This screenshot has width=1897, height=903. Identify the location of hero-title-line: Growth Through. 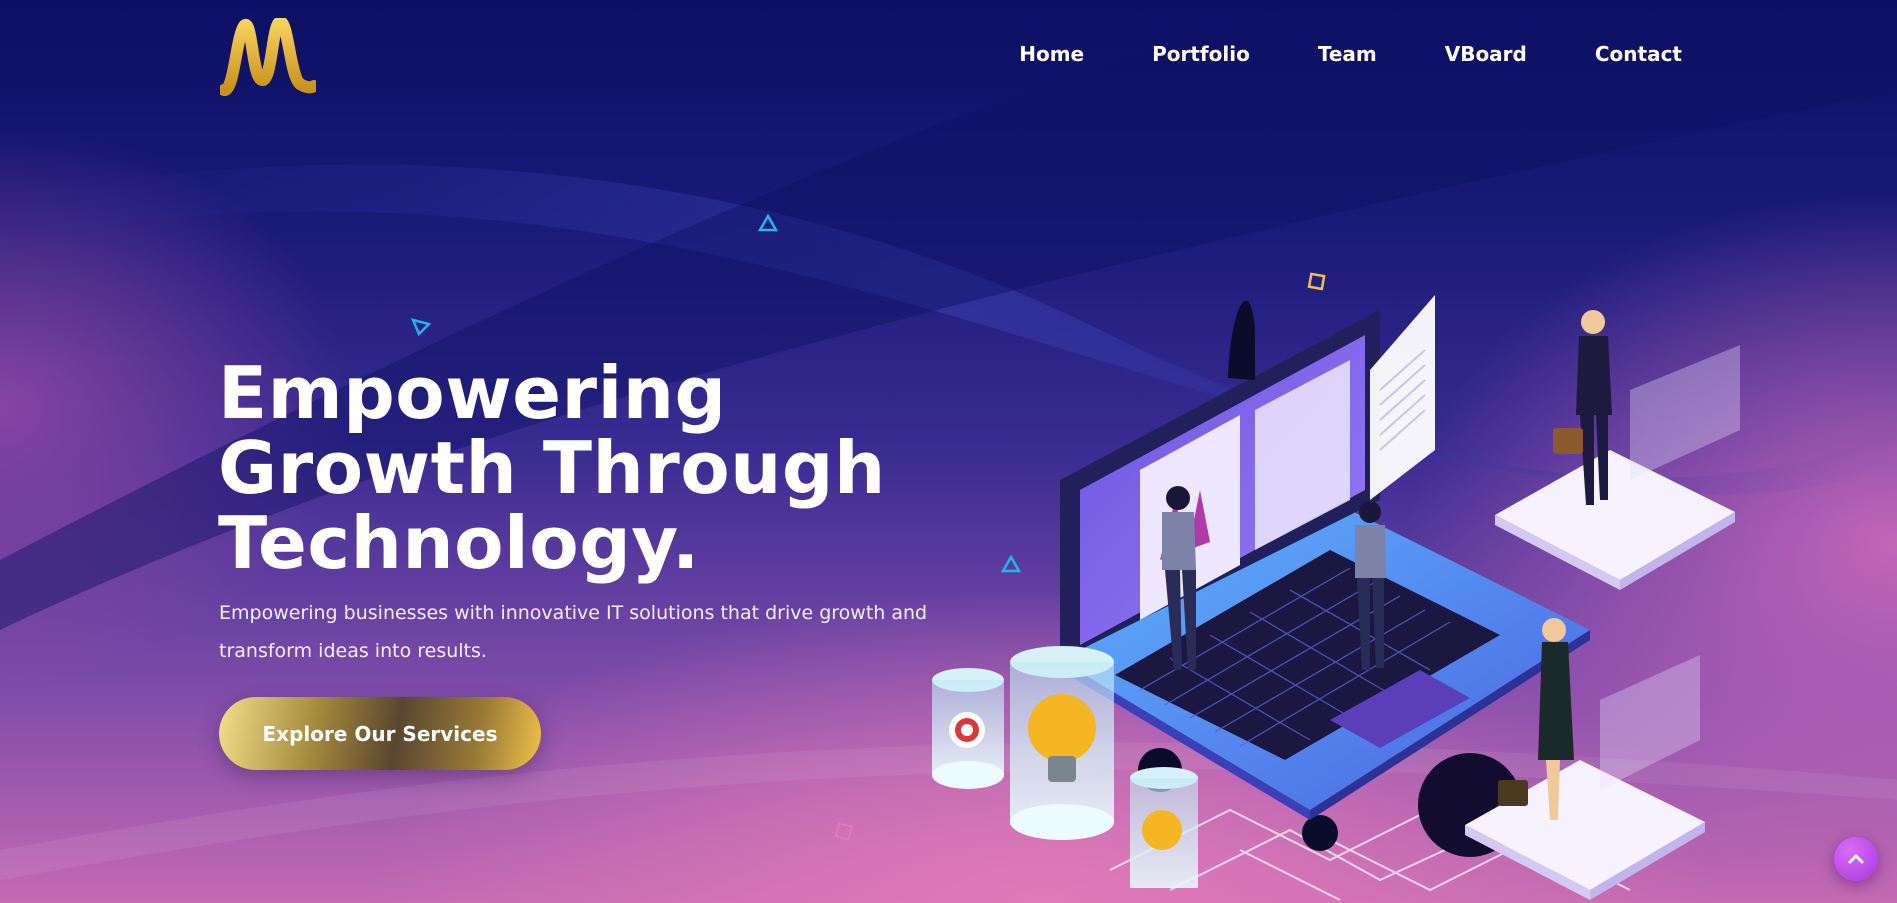
(552, 468).